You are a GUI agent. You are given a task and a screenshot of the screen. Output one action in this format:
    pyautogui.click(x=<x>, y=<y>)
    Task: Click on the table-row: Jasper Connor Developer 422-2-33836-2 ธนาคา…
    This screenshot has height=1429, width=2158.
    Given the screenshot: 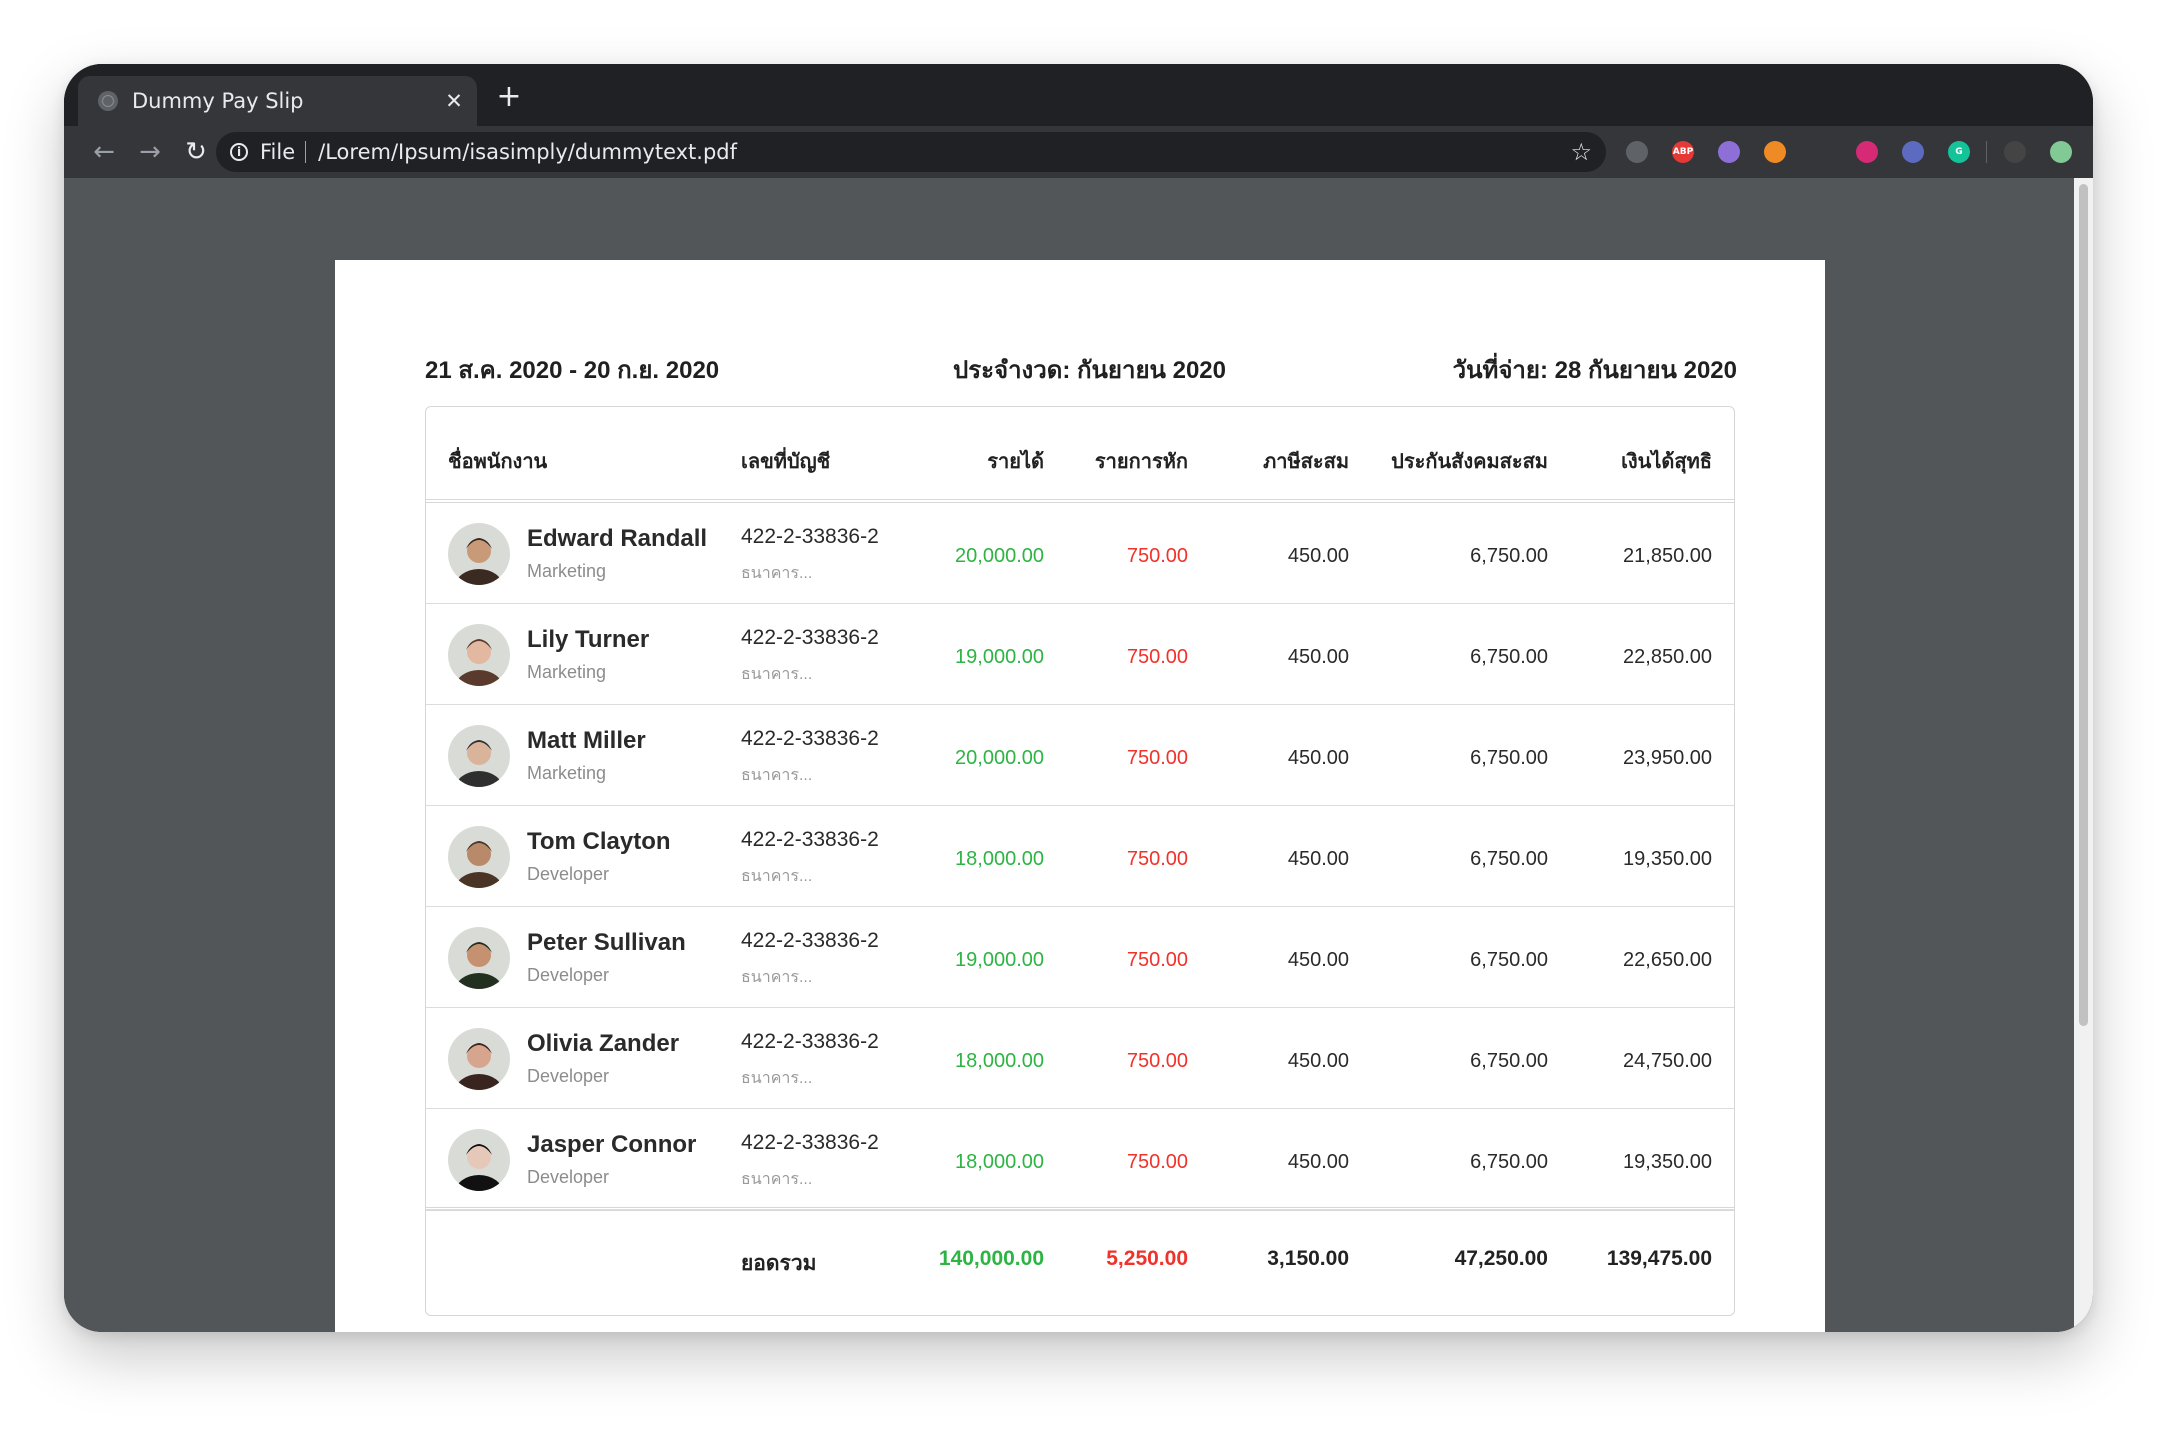 What is the action you would take?
    pyautogui.click(x=1080, y=1159)
    